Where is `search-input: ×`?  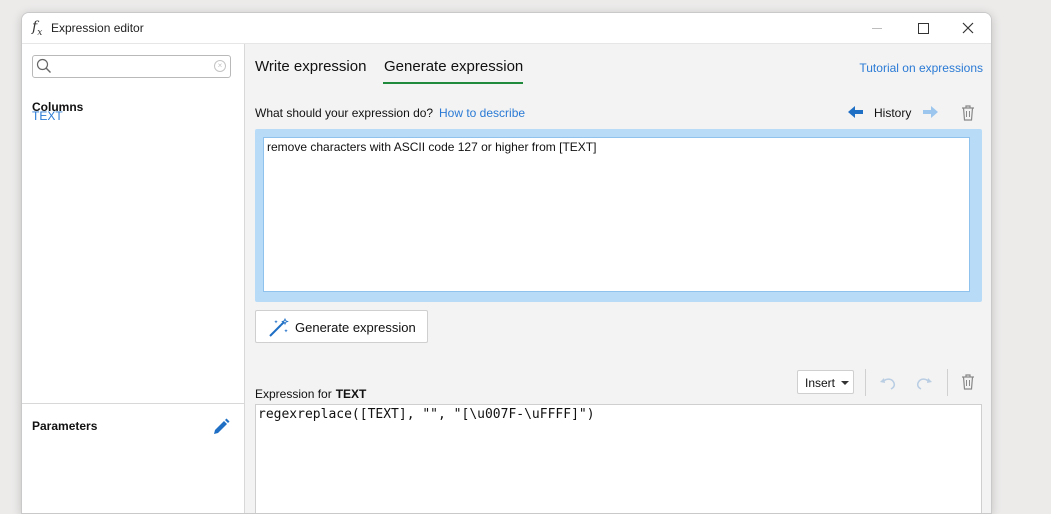 search-input: × is located at coordinates (131, 66).